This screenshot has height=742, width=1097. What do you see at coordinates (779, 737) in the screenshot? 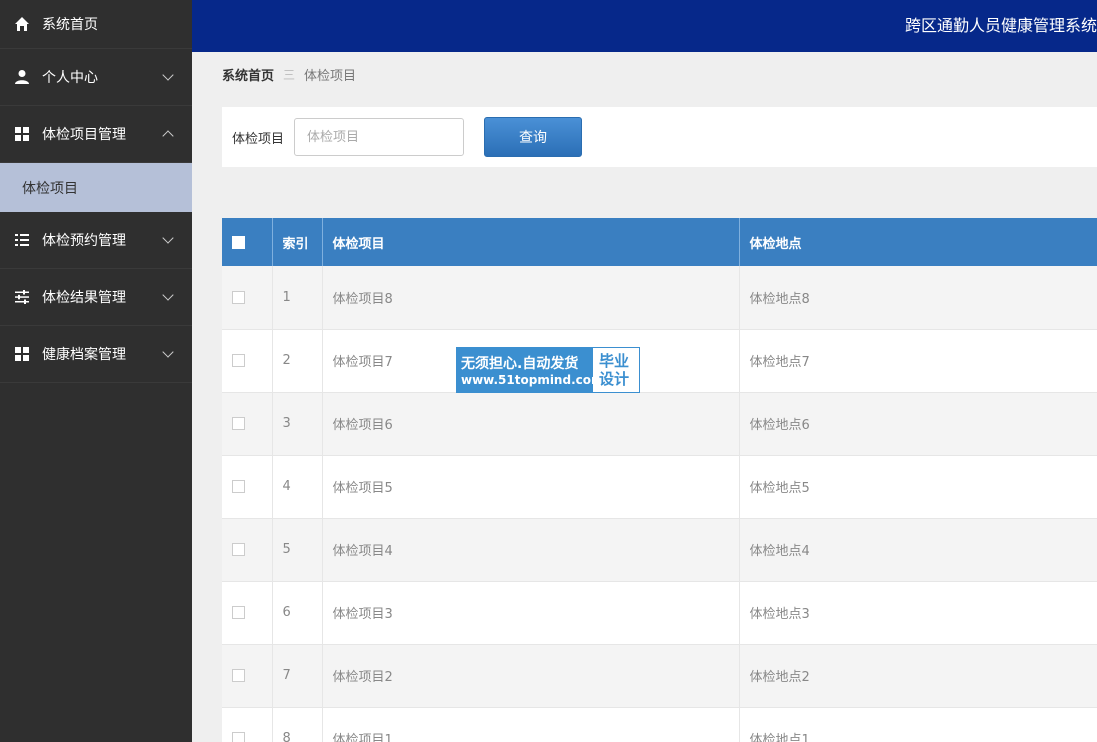
I see `row-location: 体检地点1` at bounding box center [779, 737].